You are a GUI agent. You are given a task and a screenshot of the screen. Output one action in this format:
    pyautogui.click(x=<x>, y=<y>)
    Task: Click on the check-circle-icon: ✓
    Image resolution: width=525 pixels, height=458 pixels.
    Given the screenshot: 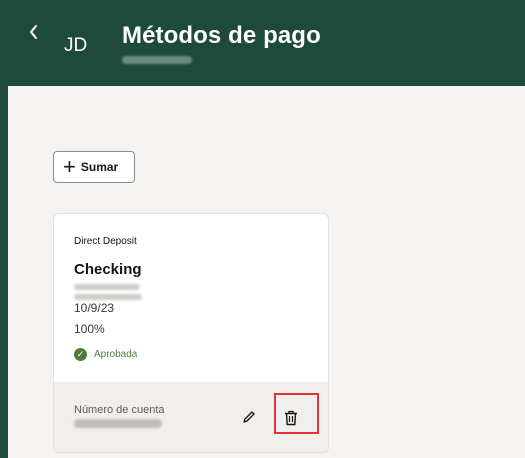 What is the action you would take?
    pyautogui.click(x=80, y=354)
    